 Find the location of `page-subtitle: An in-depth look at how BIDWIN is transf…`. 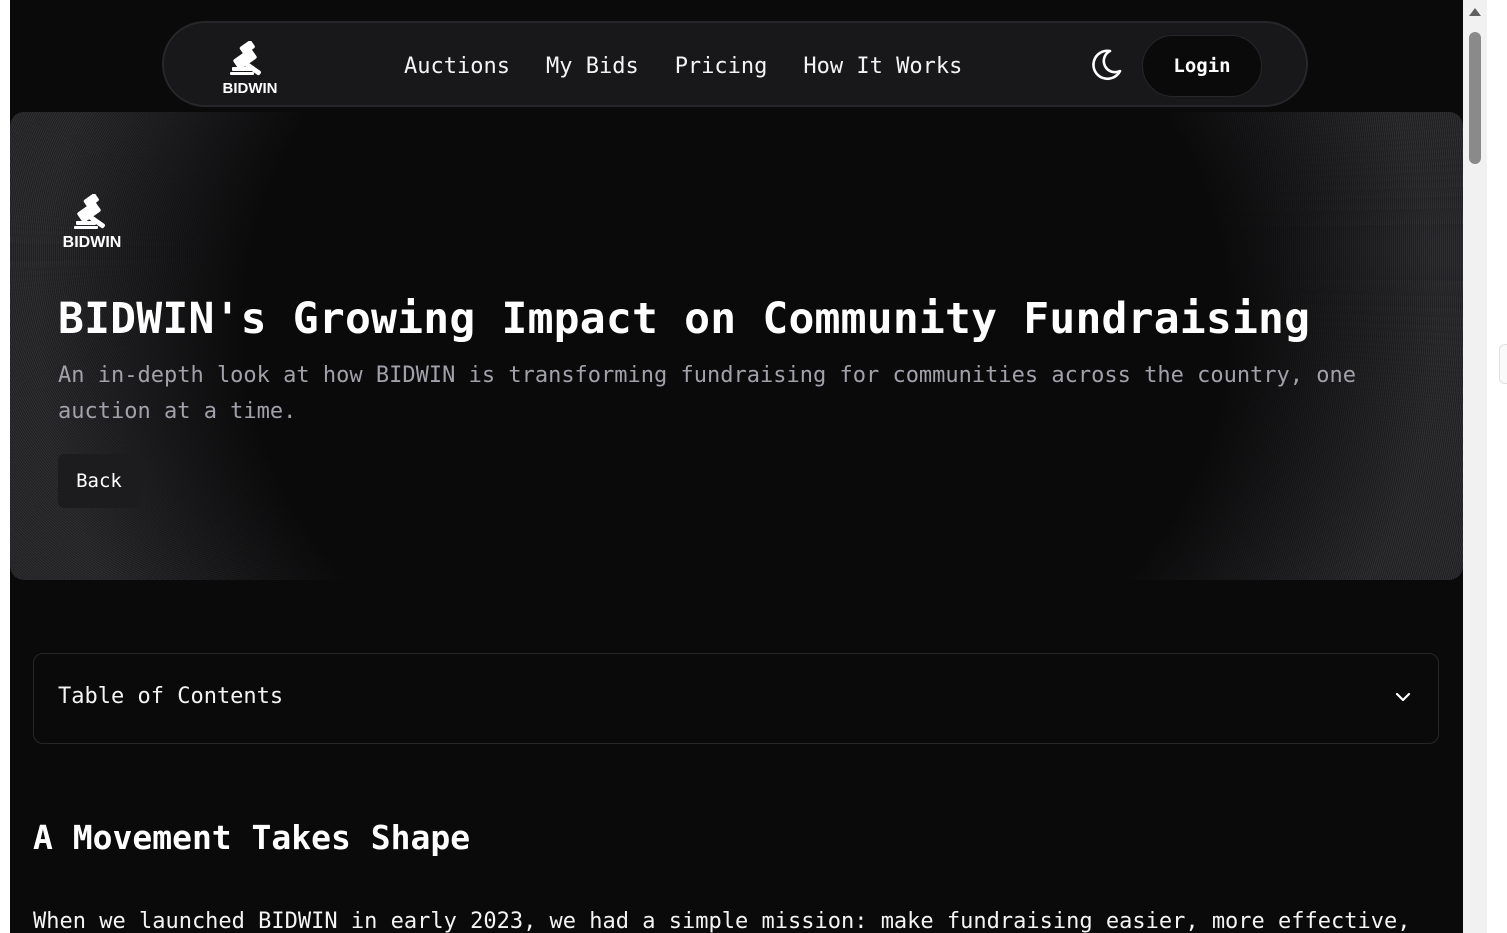

page-subtitle: An in-depth look at how BIDWIN is transf… is located at coordinates (707, 393).